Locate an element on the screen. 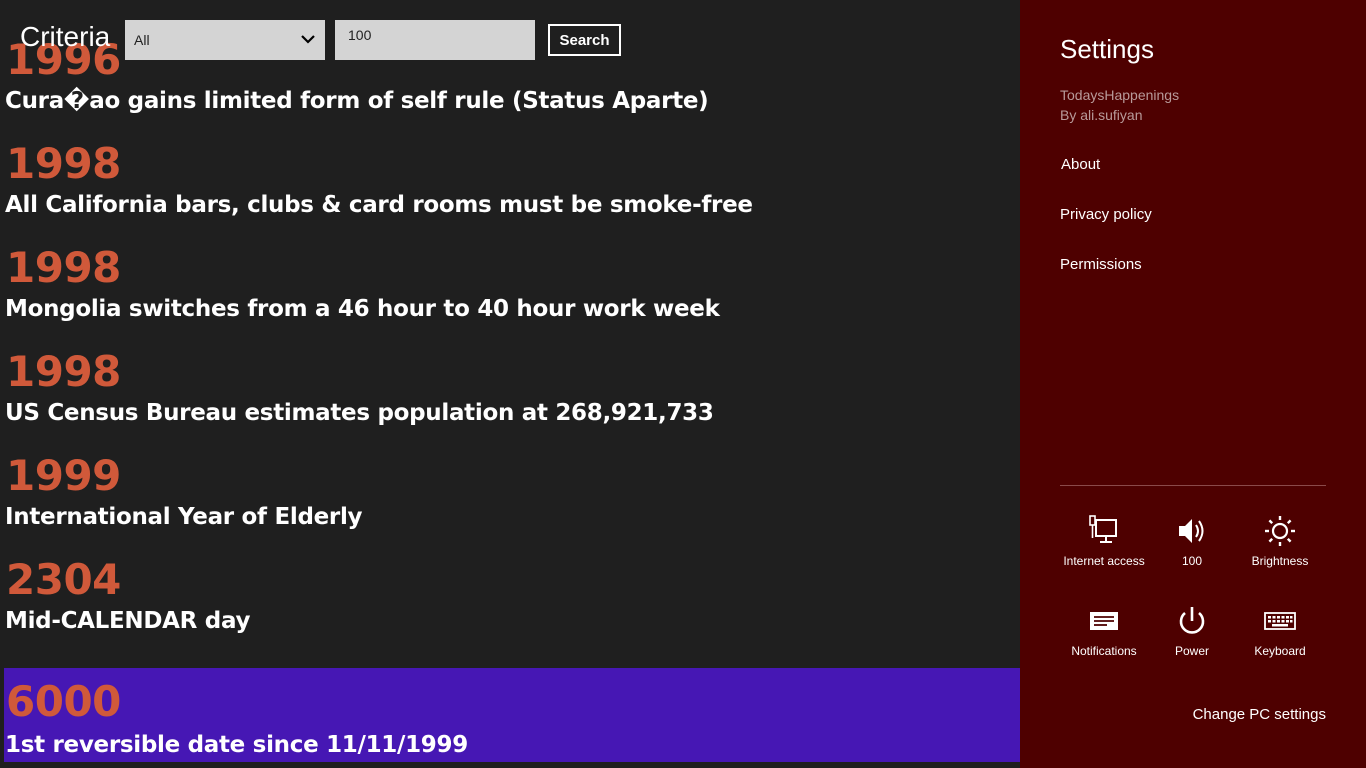 This screenshot has height=768, width=1366. list-item: 2304 Mid-CALENDAR day is located at coordinates (512, 600).